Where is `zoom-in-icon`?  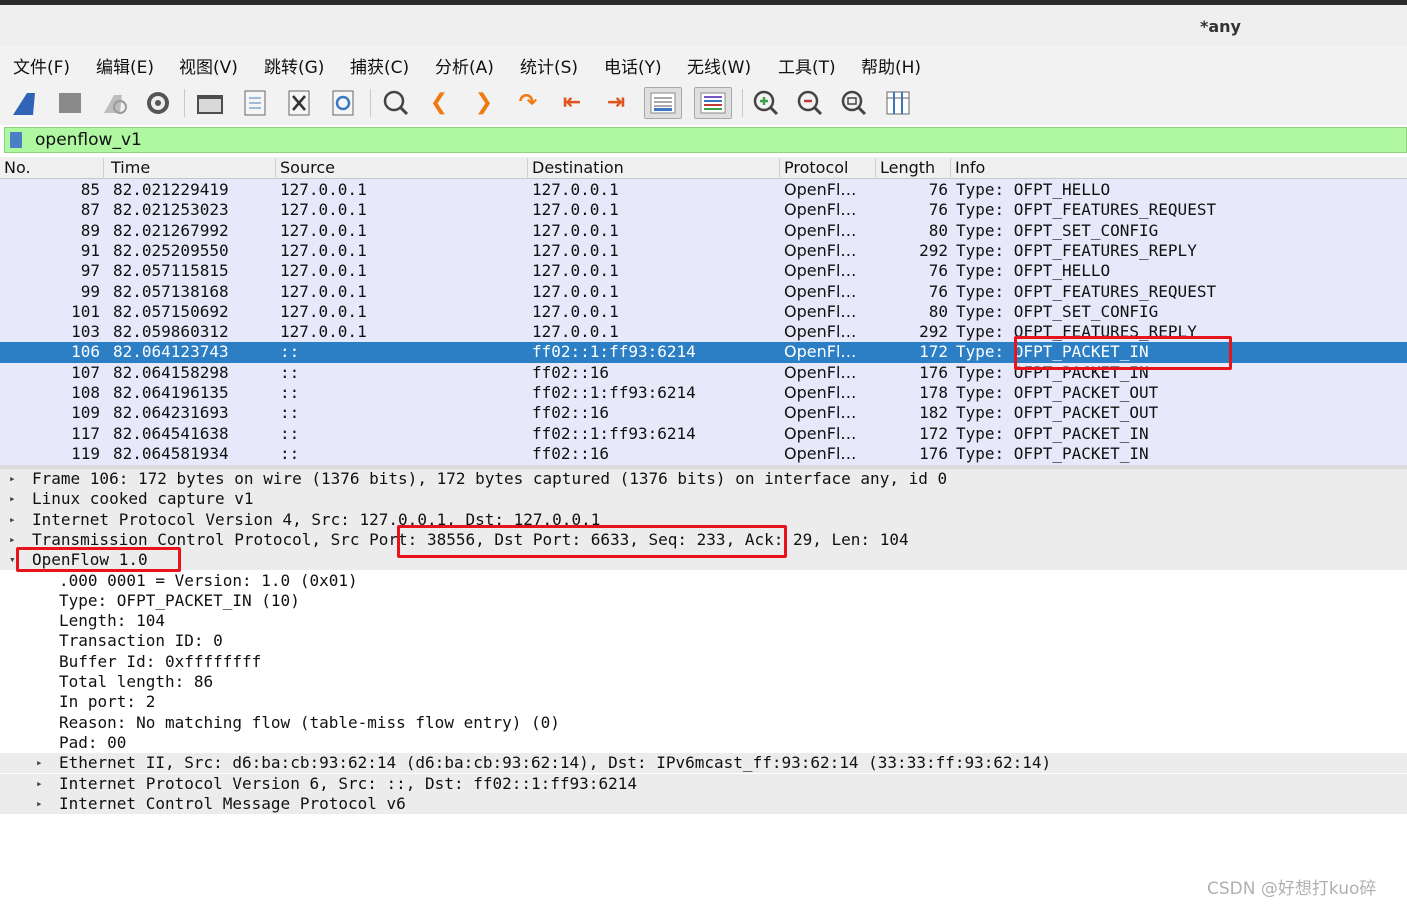 zoom-in-icon is located at coordinates (766, 103).